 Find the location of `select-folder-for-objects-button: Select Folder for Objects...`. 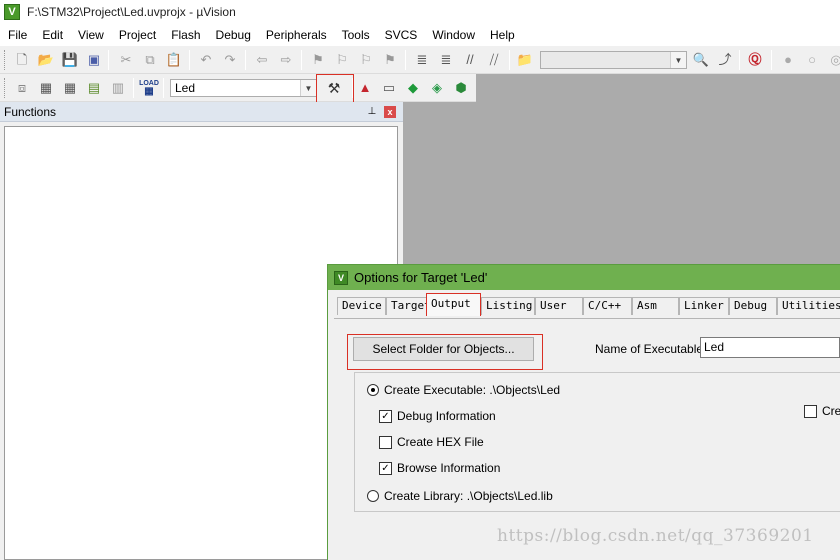

select-folder-for-objects-button: Select Folder for Objects... is located at coordinates (443, 349).